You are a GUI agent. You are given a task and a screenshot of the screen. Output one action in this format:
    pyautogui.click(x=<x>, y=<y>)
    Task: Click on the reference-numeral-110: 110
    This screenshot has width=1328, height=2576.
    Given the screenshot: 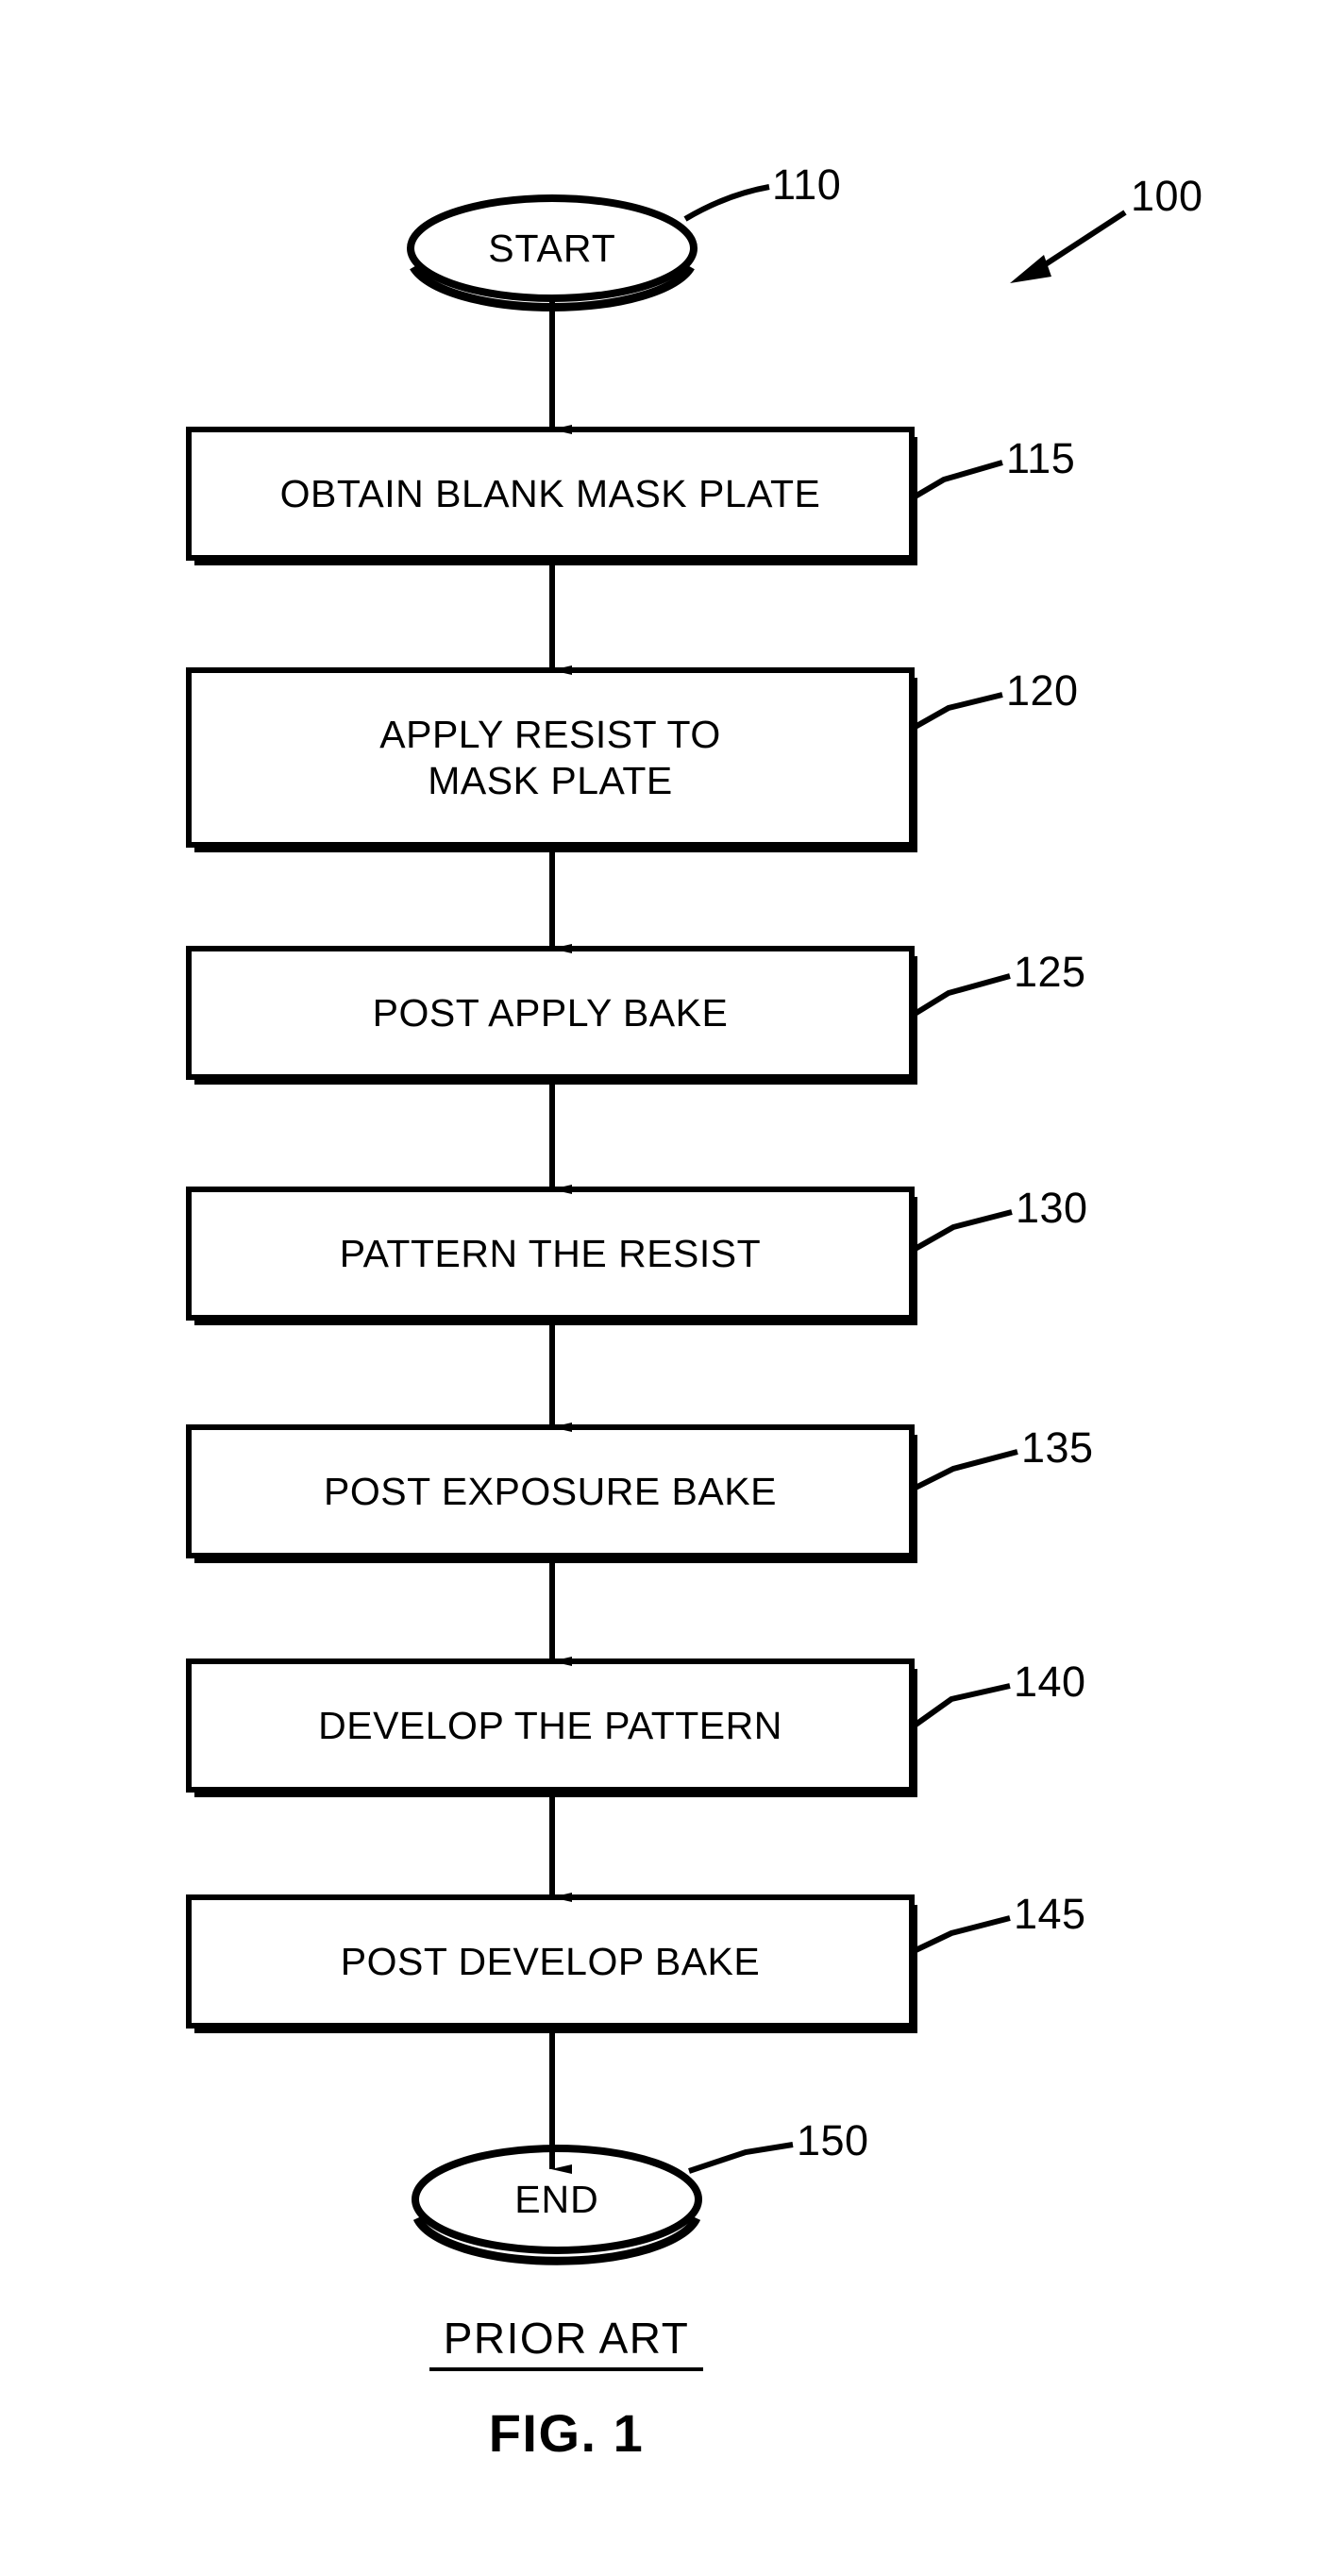 What is the action you would take?
    pyautogui.click(x=807, y=184)
    